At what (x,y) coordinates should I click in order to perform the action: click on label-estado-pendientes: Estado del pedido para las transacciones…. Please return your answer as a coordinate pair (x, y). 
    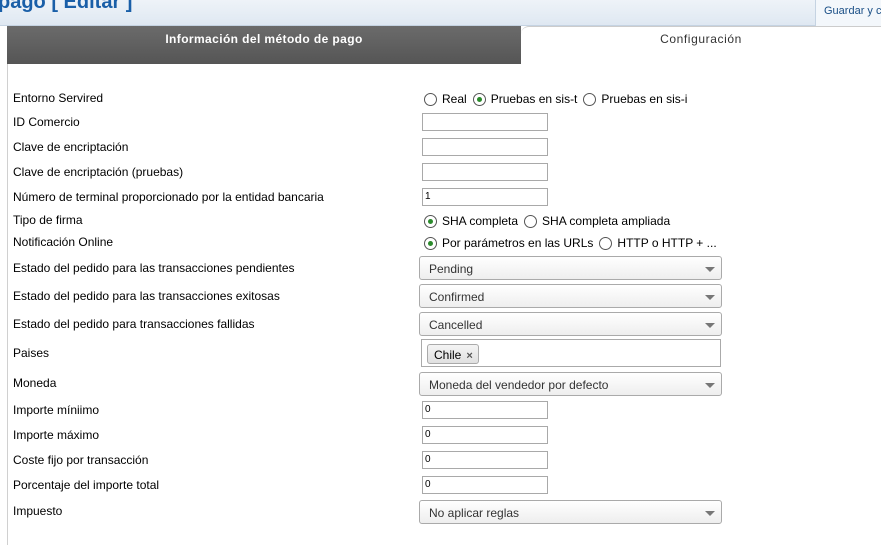
    Looking at the image, I should click on (154, 268).